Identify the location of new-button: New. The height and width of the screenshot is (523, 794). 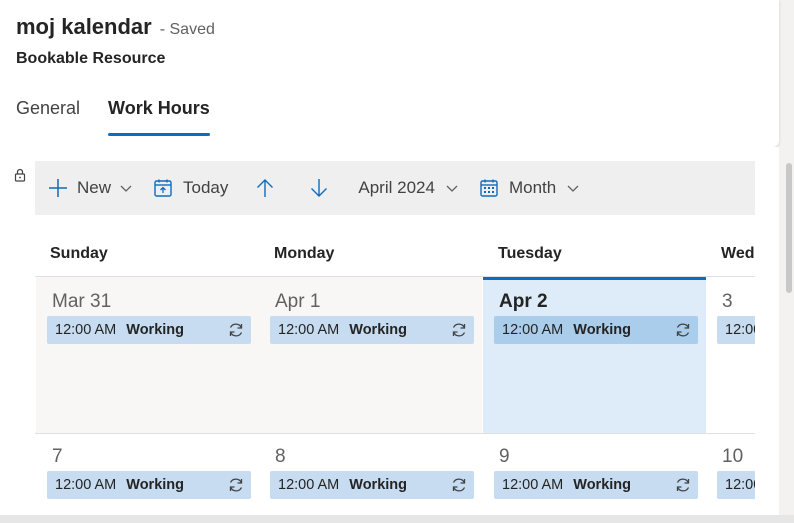
(90, 188).